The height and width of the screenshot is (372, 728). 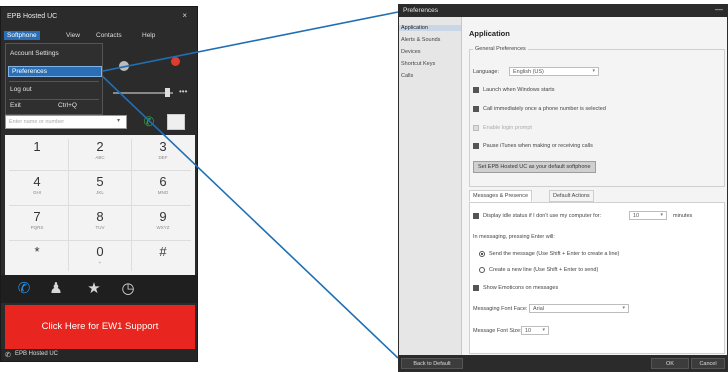 I want to click on status-footer: ✆ EPB Hosted UC, so click(x=99, y=355).